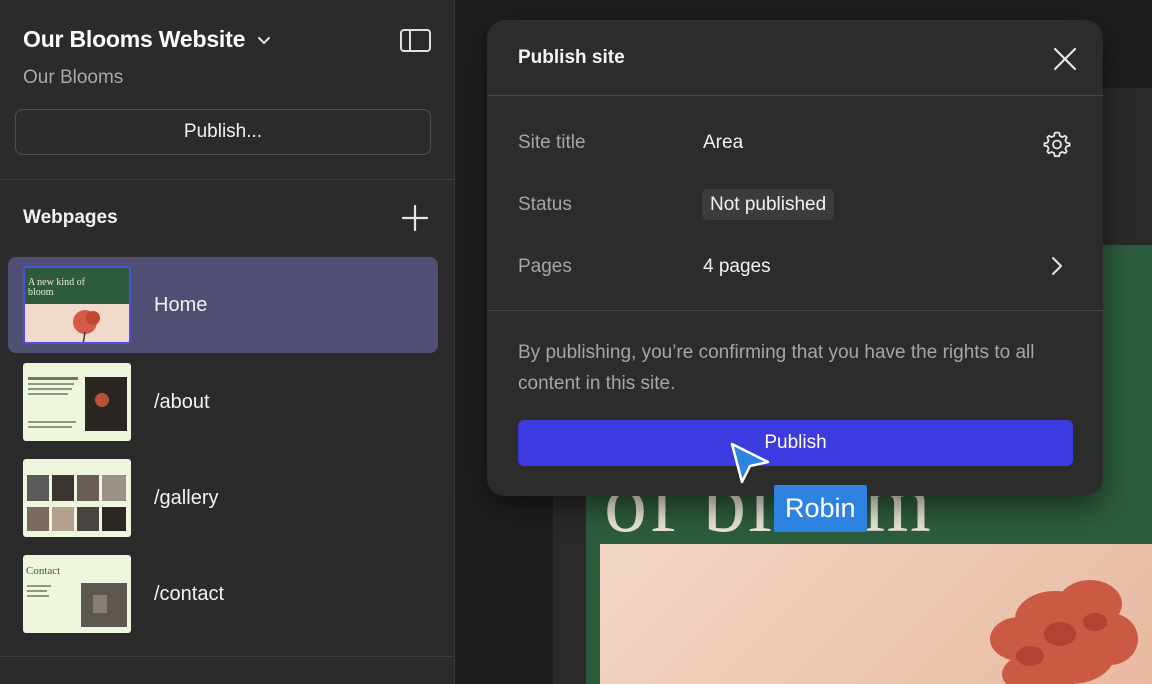 This screenshot has width=1152, height=684. I want to click on page-label: /gallery, so click(186, 497).